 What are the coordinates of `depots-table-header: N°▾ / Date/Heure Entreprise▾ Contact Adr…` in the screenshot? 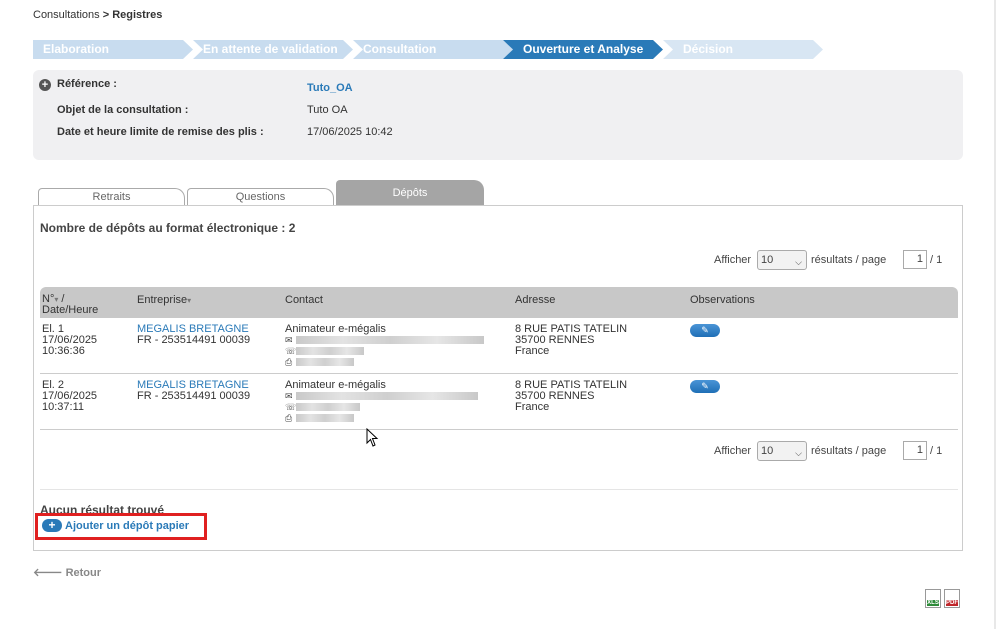 It's located at (499, 302).